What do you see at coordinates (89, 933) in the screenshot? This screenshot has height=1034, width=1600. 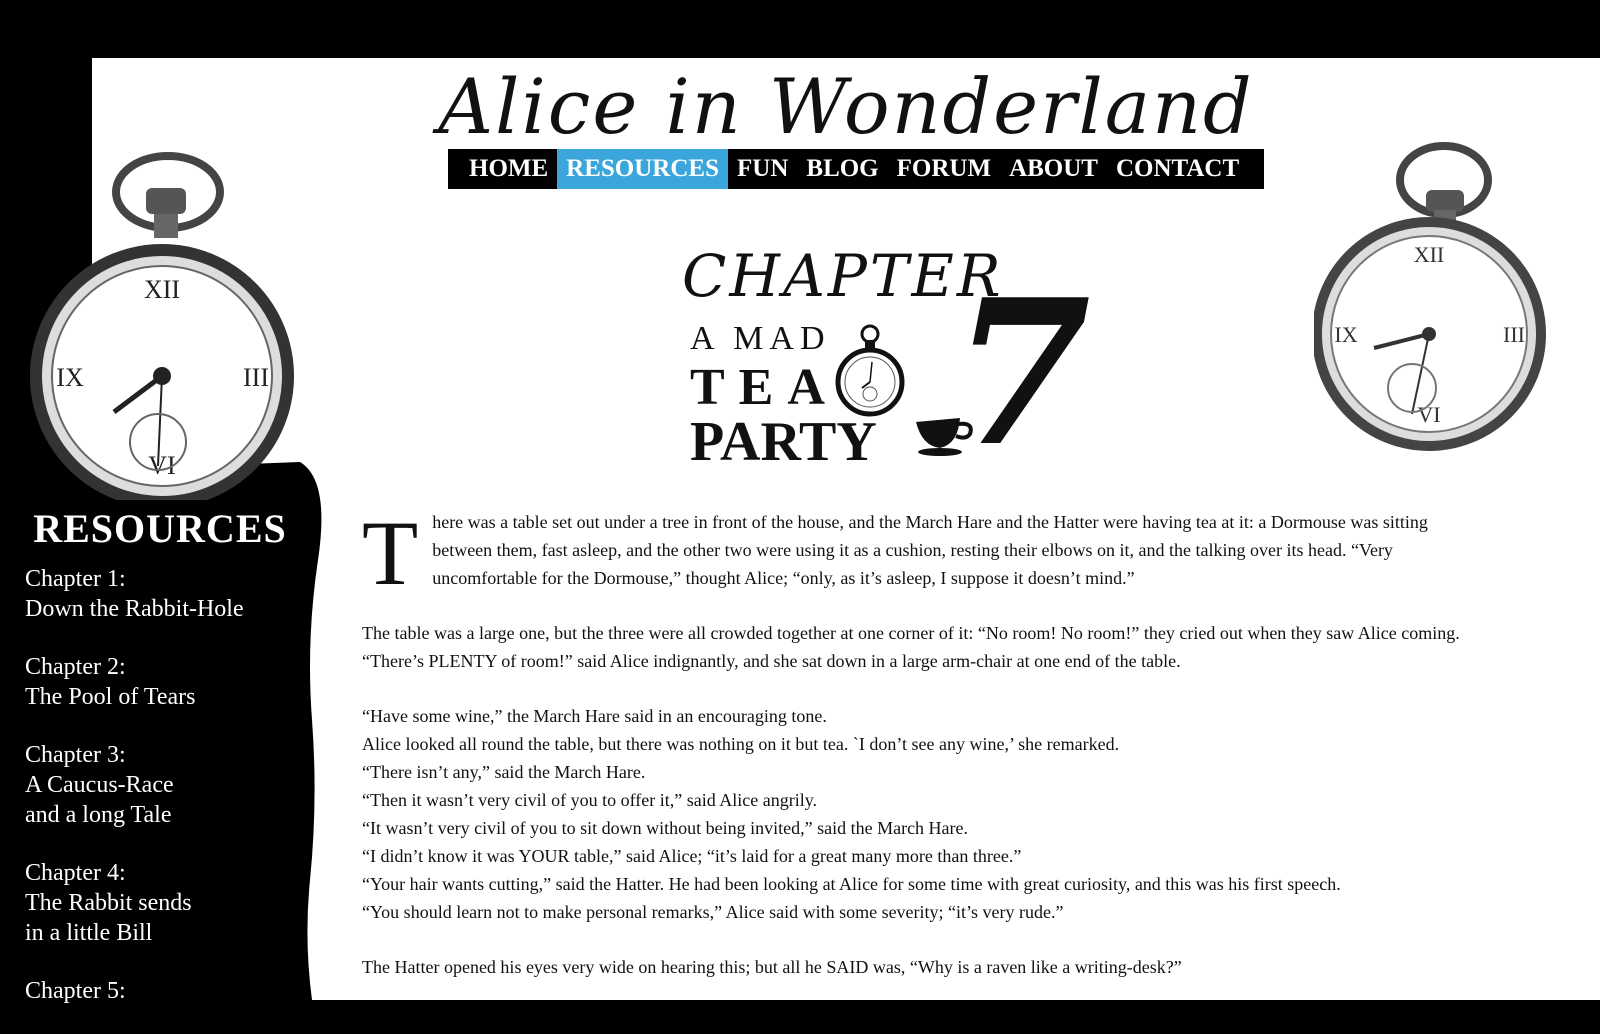 I see `sidebar-item-title-cont: in a little Bill` at bounding box center [89, 933].